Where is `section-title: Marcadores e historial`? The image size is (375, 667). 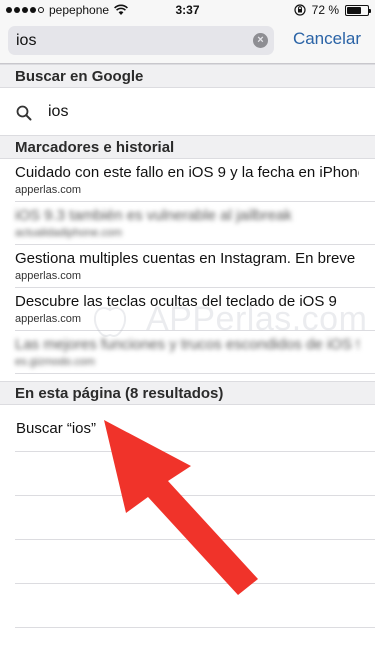 section-title: Marcadores e historial is located at coordinates (95, 147).